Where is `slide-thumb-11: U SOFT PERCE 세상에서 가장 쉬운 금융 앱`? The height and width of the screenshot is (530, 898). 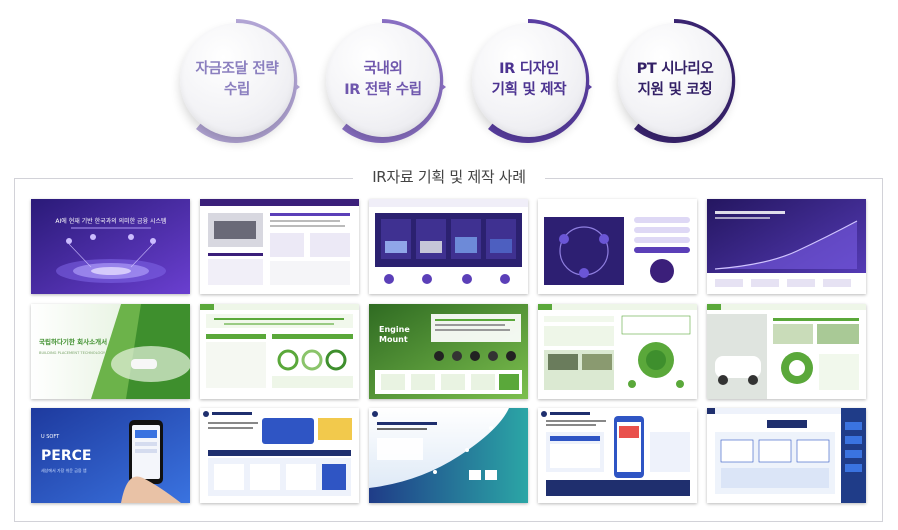 slide-thumb-11: U SOFT PERCE 세상에서 가장 쉬운 금융 앱 is located at coordinates (110, 455).